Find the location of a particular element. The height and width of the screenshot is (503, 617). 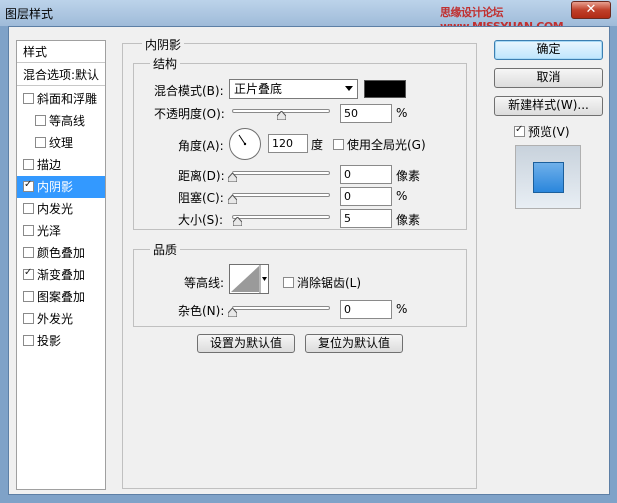

satin-checkbox is located at coordinates (28, 230).